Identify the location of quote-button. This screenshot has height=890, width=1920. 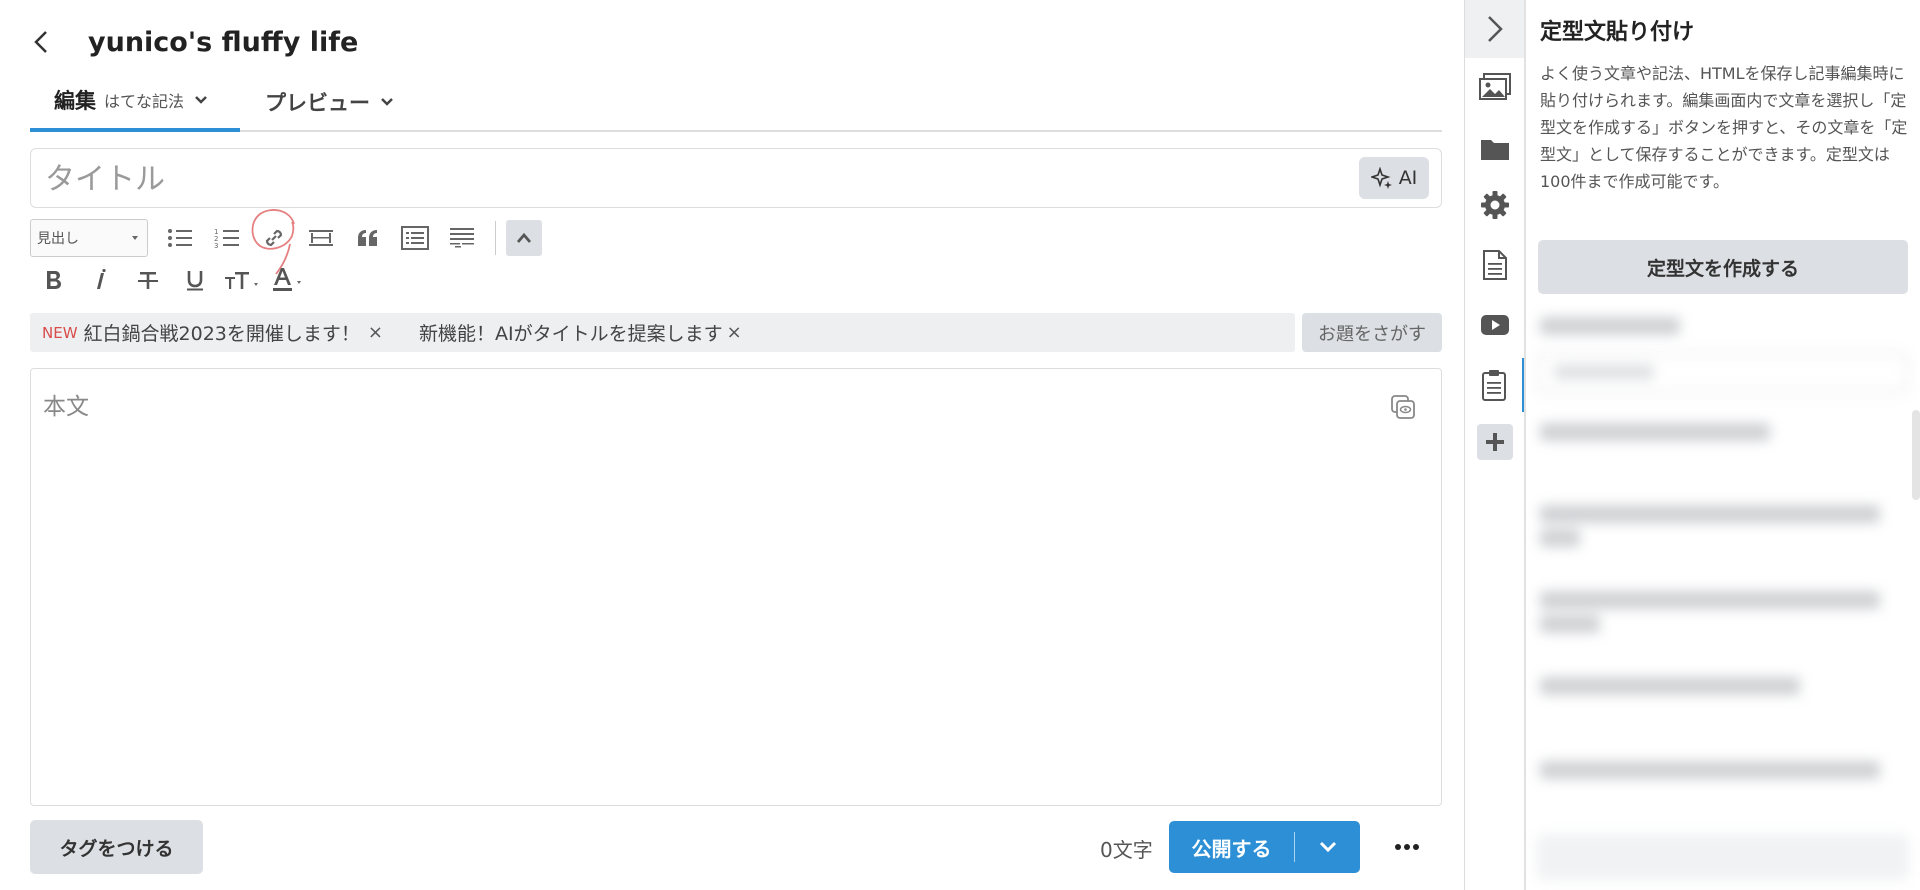
(367, 238).